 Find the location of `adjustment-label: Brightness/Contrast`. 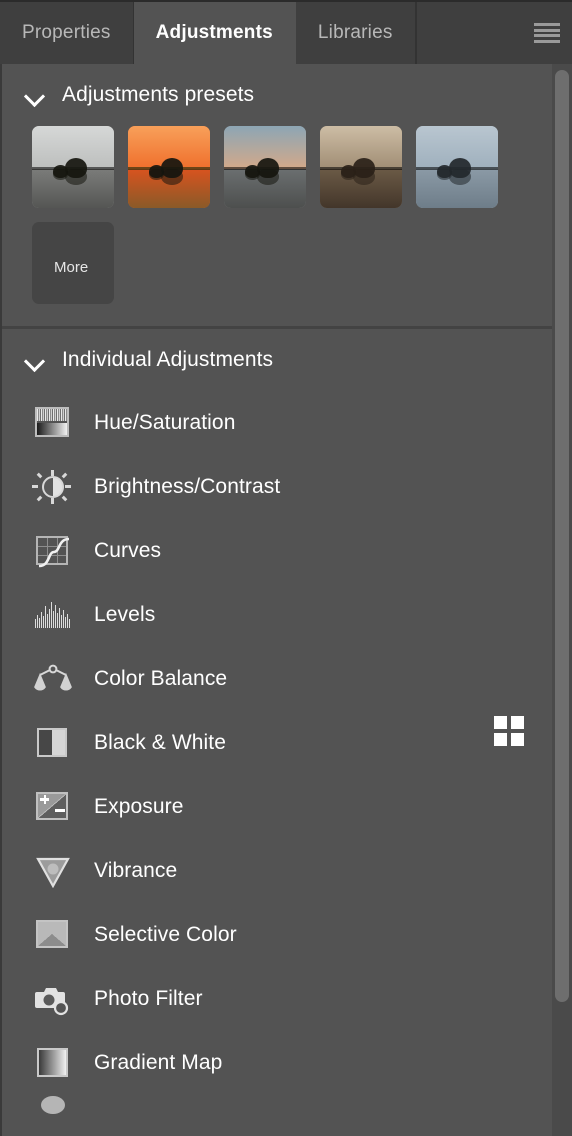

adjustment-label: Brightness/Contrast is located at coordinates (187, 486).